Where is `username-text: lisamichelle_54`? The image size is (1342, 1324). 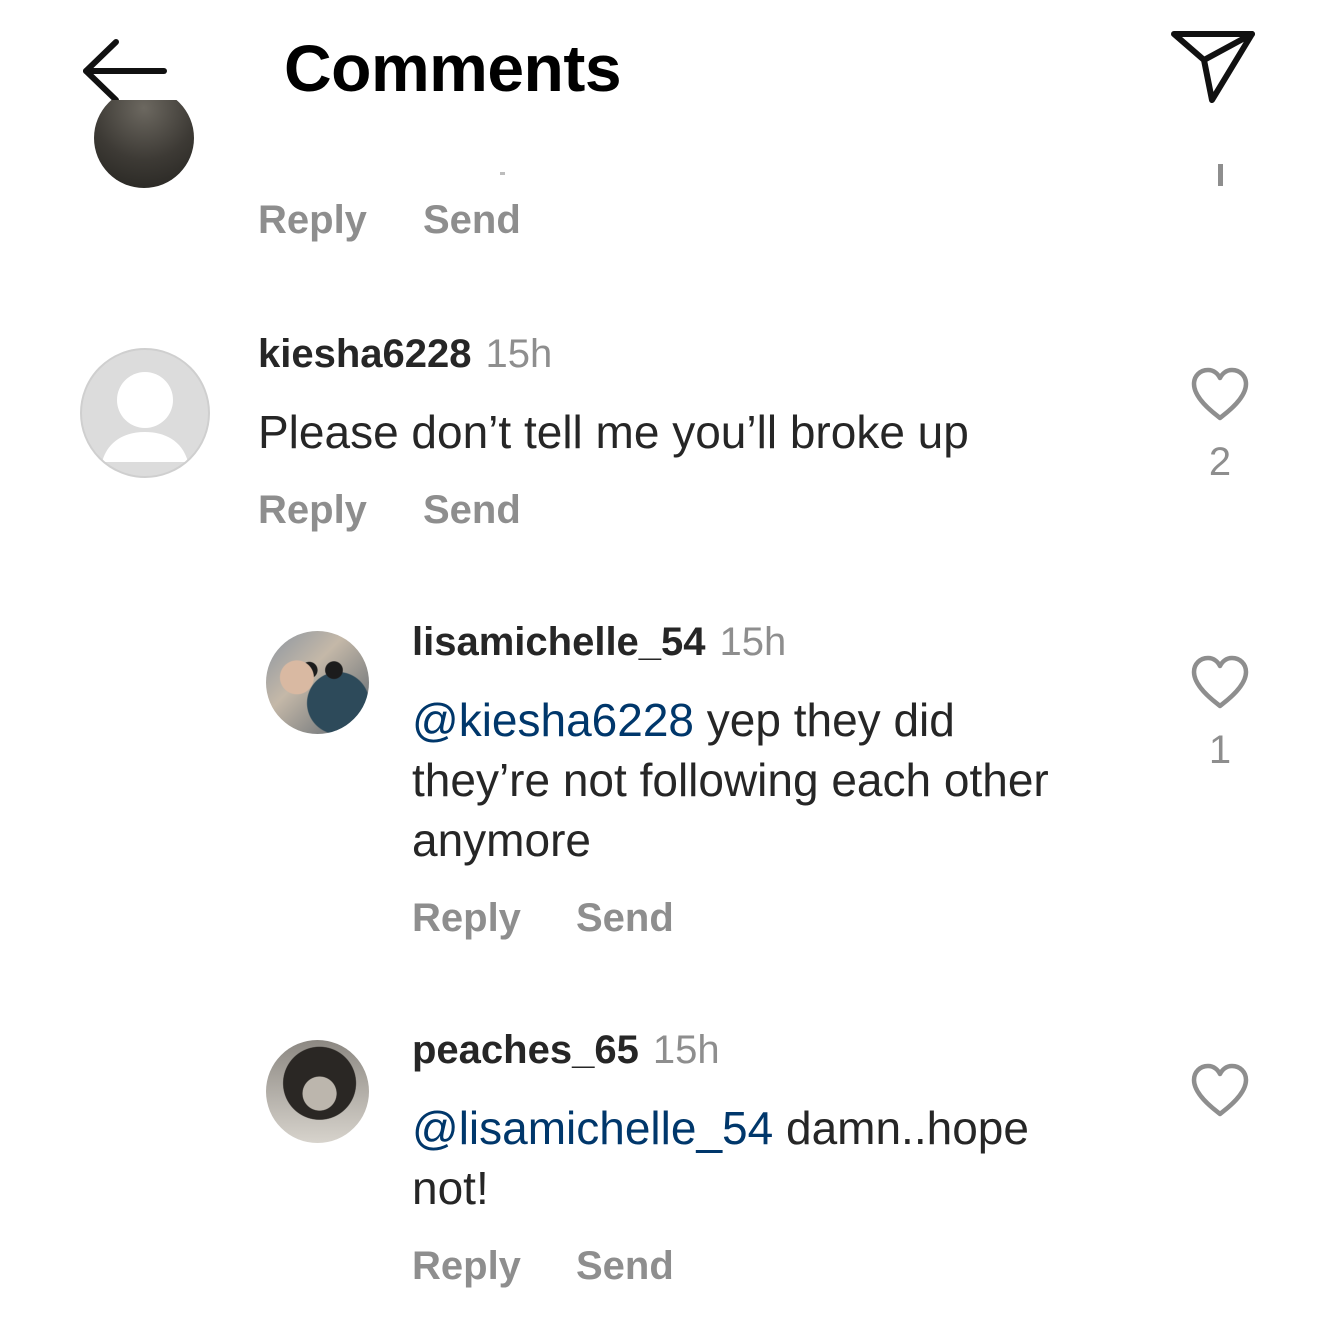 username-text: lisamichelle_54 is located at coordinates (559, 642).